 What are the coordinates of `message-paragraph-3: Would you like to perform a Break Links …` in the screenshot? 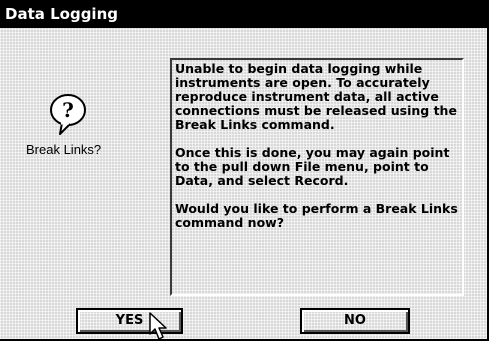 It's located at (316, 215).